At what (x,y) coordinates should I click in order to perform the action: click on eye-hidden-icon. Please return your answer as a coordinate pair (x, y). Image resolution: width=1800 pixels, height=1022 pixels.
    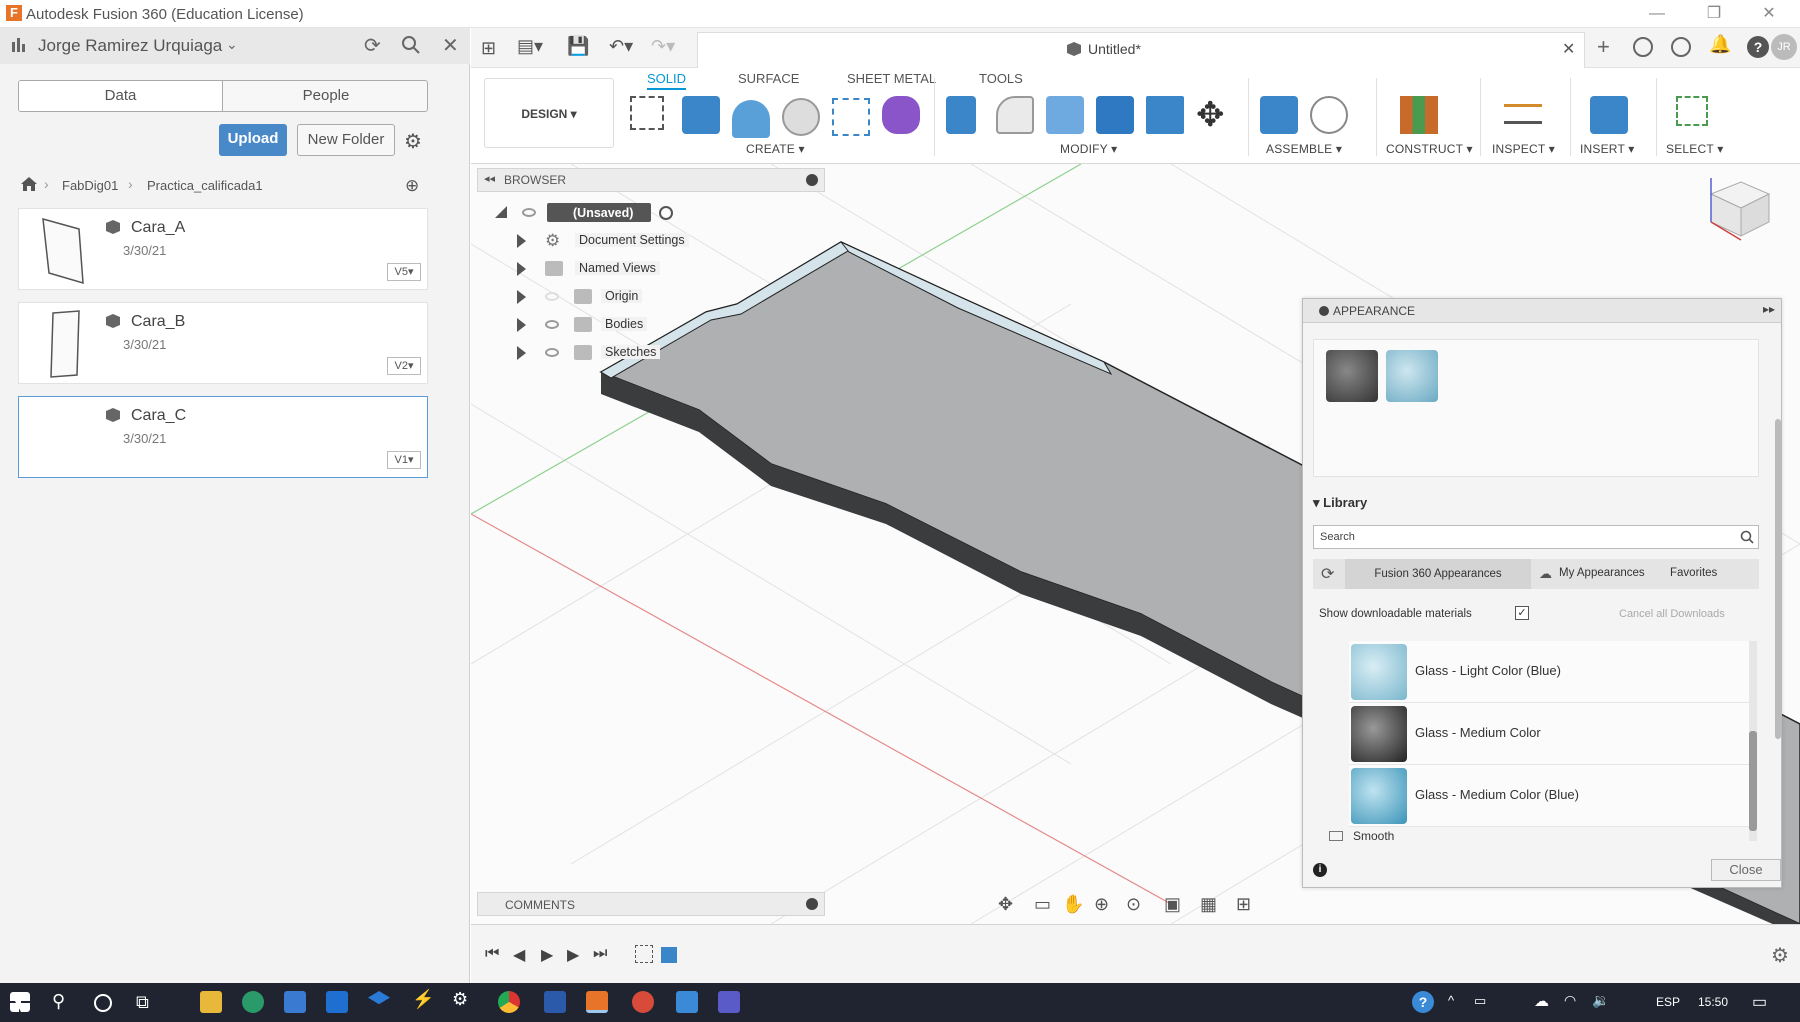
    Looking at the image, I should click on (552, 296).